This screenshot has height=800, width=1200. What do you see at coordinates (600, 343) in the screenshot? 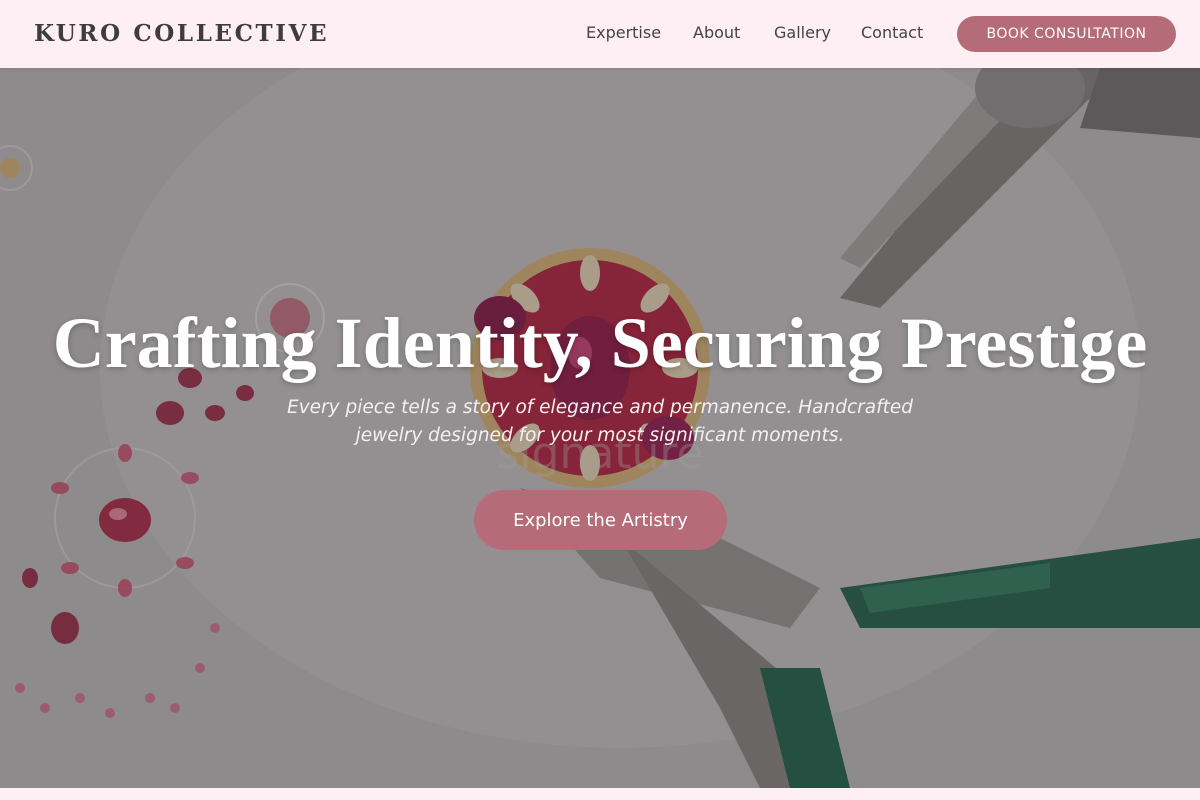
I see `hero-title: Crafting Identity, Securing Prestige` at bounding box center [600, 343].